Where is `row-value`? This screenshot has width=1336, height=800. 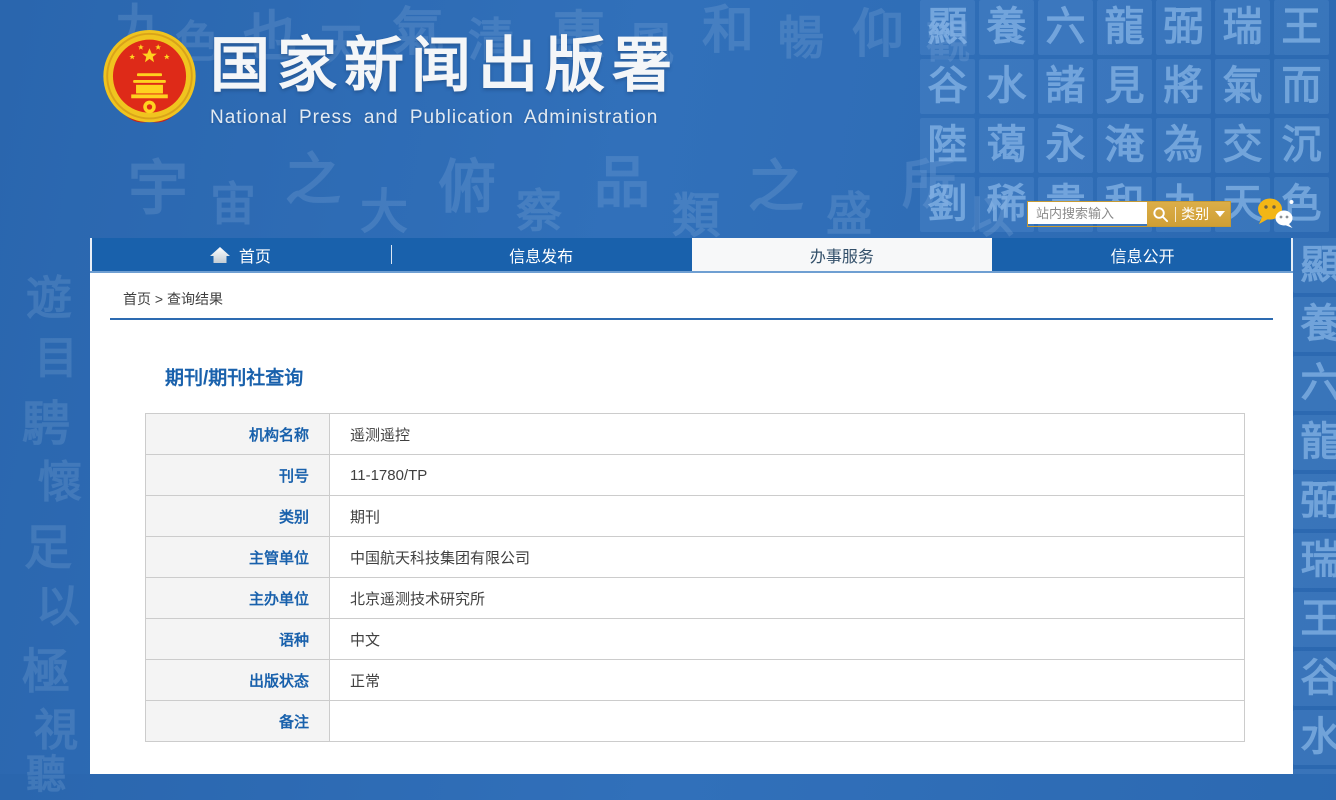 row-value is located at coordinates (787, 721).